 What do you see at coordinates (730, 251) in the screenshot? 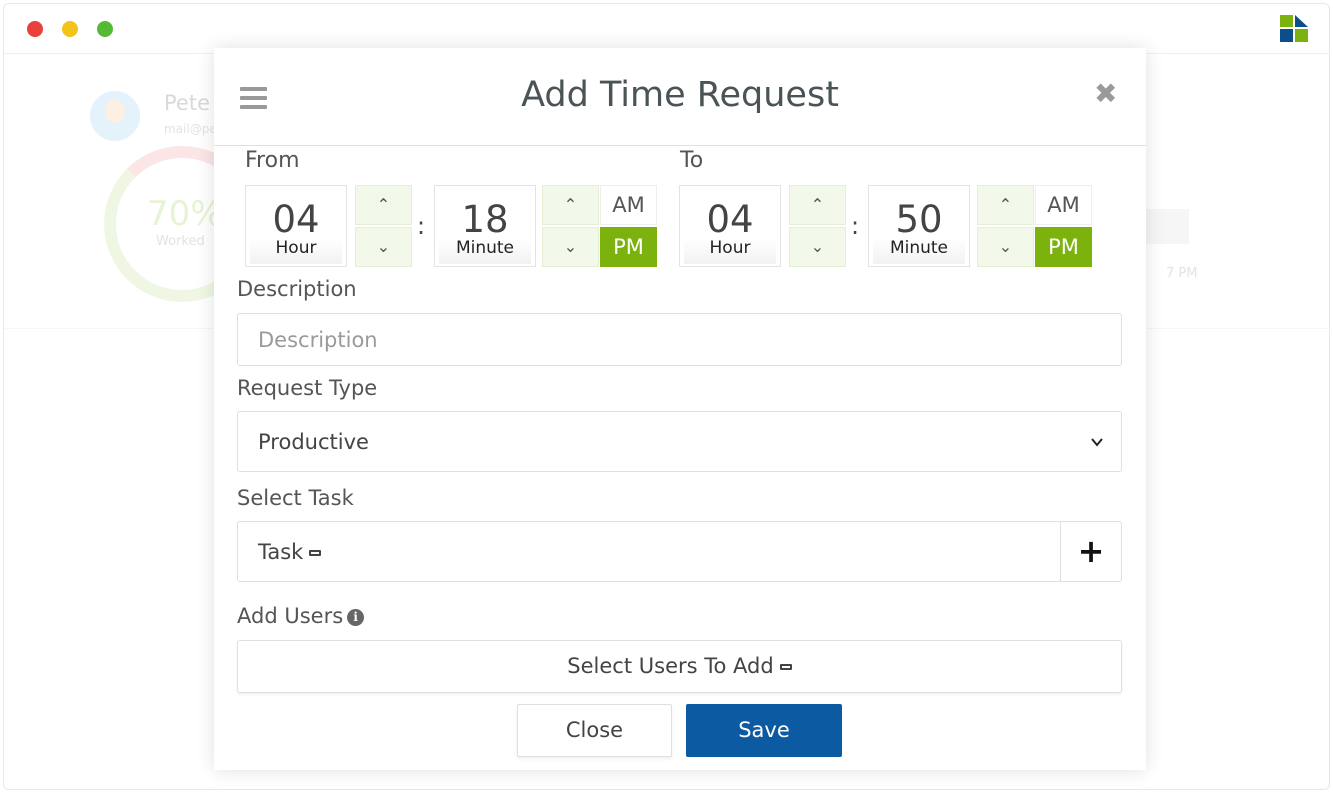
I see `to-hour-label: Hour` at bounding box center [730, 251].